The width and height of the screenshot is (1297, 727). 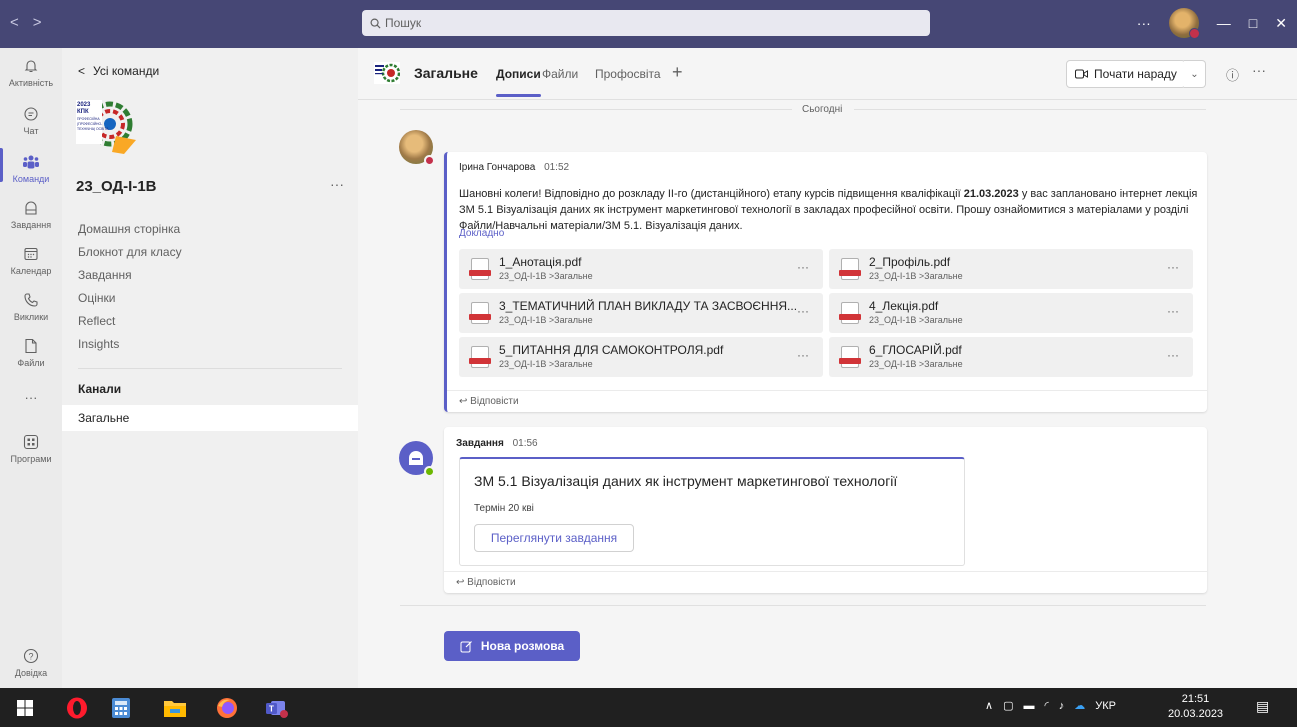 What do you see at coordinates (628, 74) in the screenshot?
I see `tab-profosvita: Профосвіта` at bounding box center [628, 74].